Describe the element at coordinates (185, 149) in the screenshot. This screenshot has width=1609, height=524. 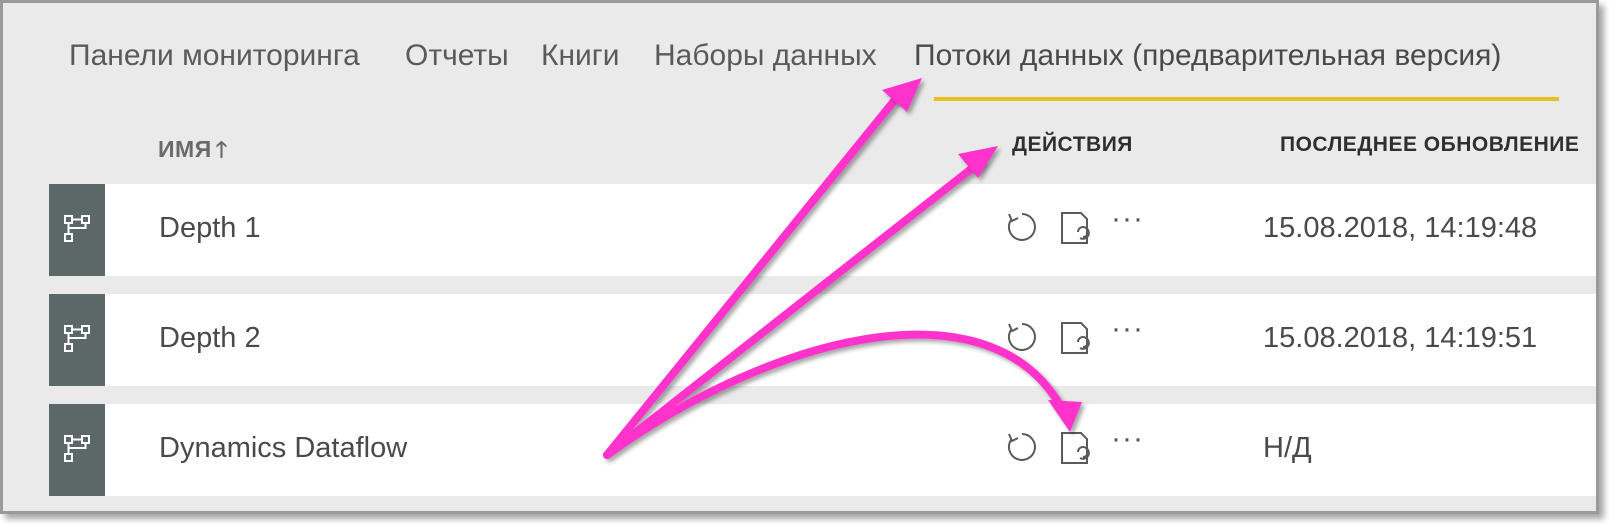
I see `column-header-name-label: ИМЯ` at that location.